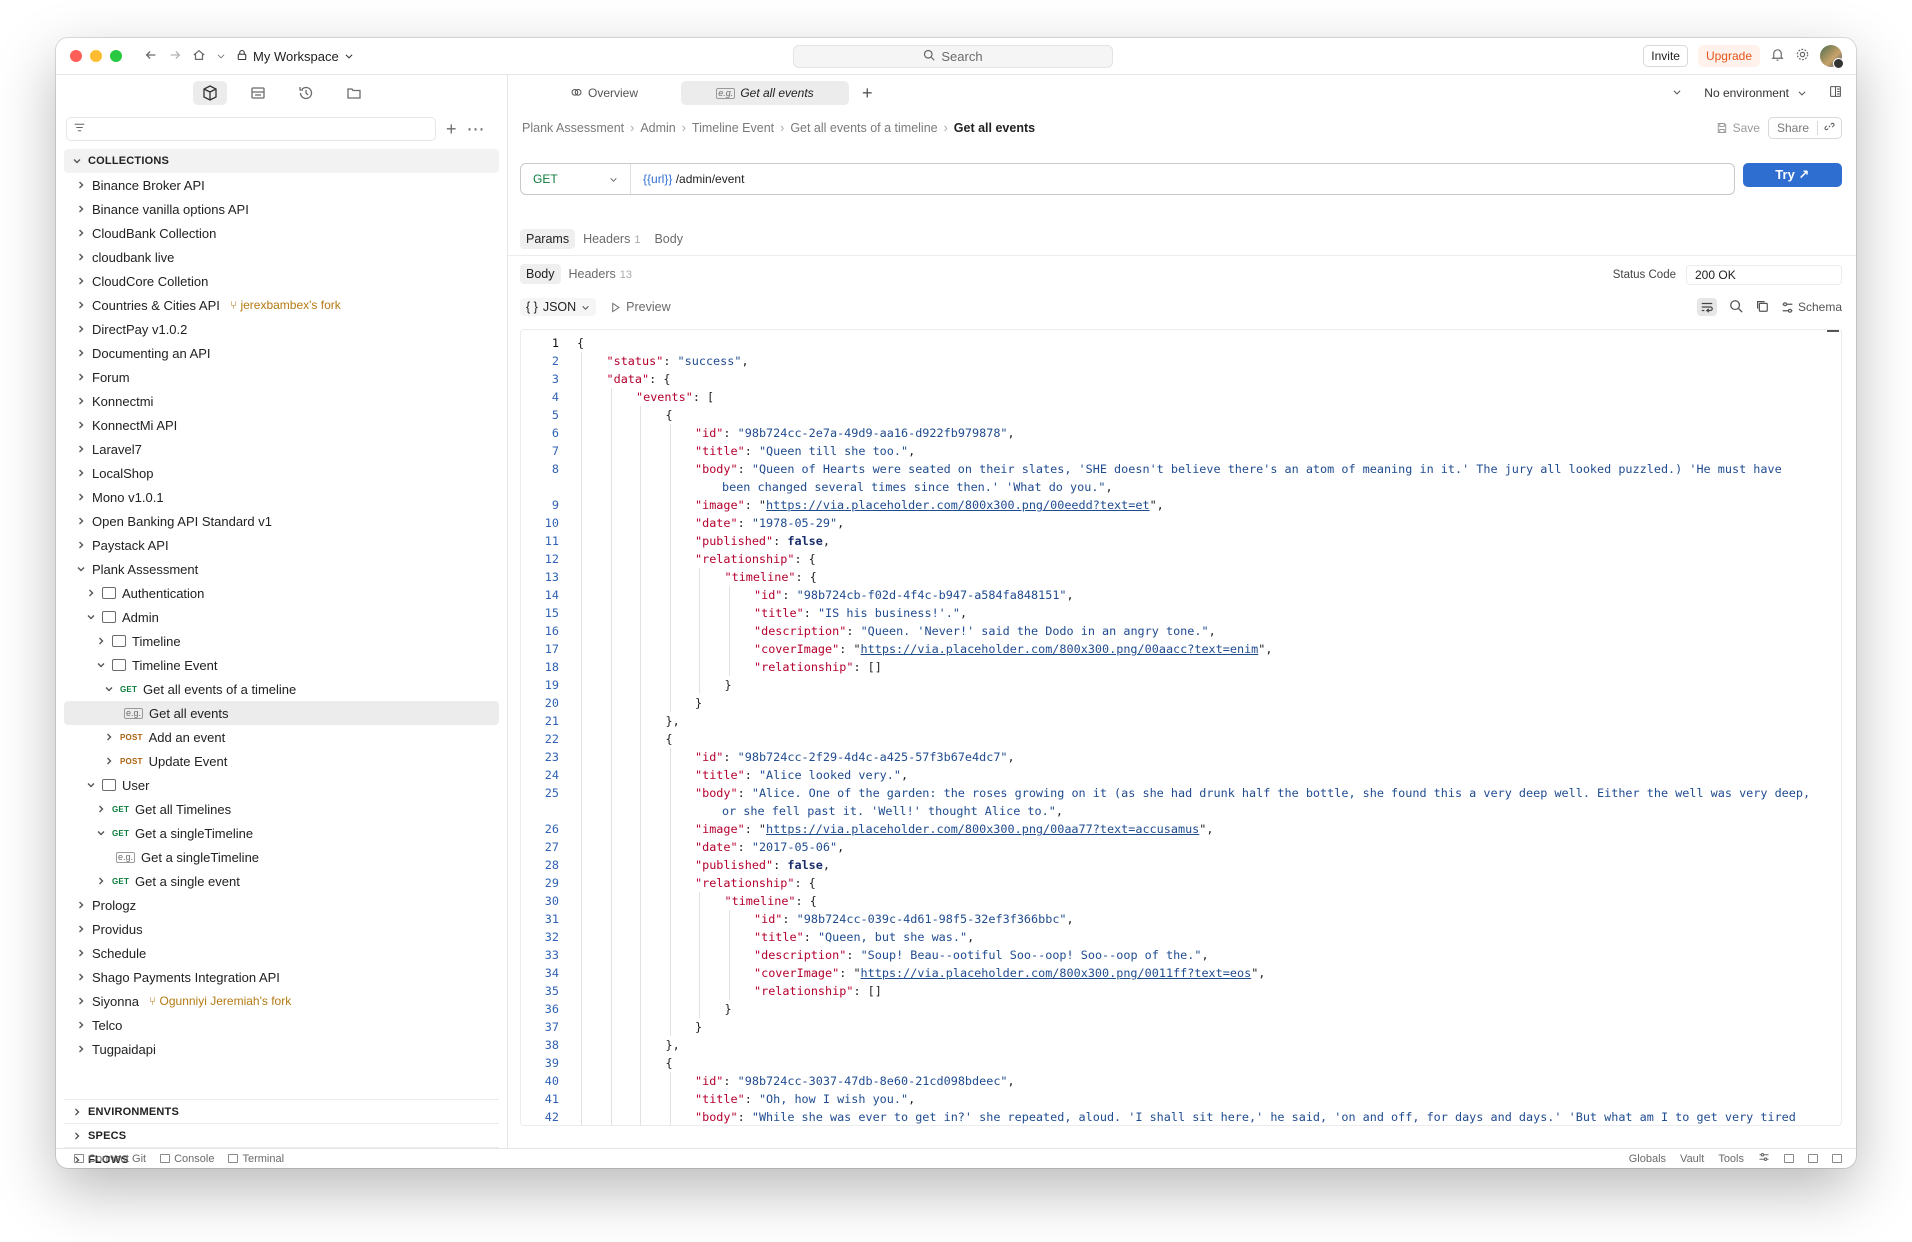  I want to click on collection-item: Shago Payments Integration API, so click(281, 977).